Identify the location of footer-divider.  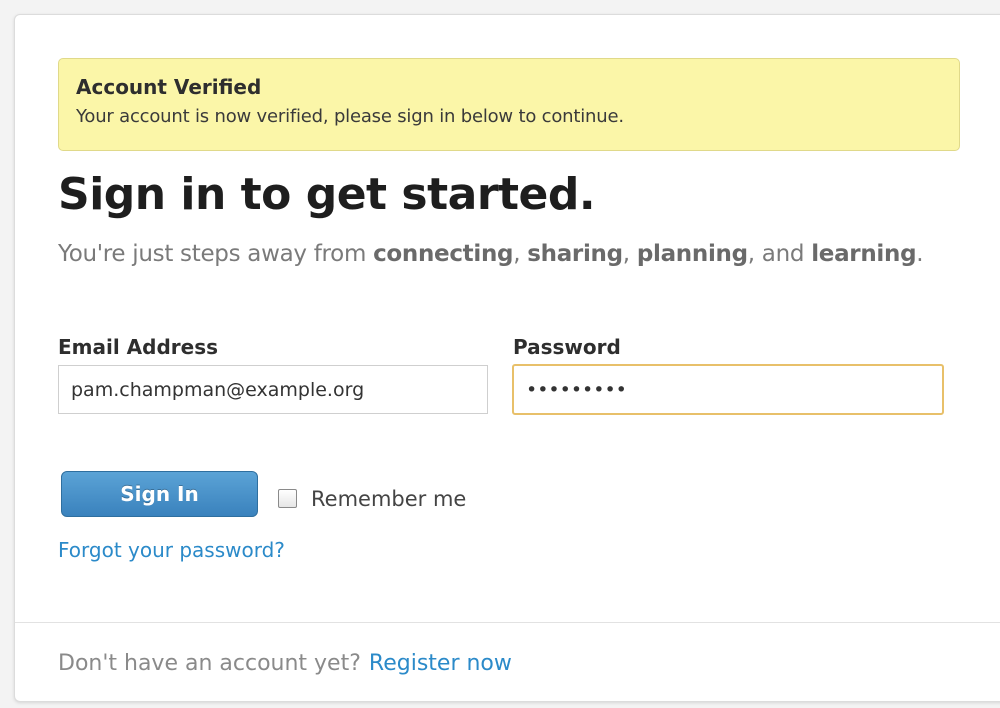
(507, 622).